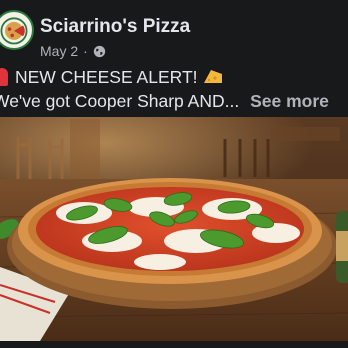 This screenshot has width=348, height=348. I want to click on globe-icon, so click(99, 51).